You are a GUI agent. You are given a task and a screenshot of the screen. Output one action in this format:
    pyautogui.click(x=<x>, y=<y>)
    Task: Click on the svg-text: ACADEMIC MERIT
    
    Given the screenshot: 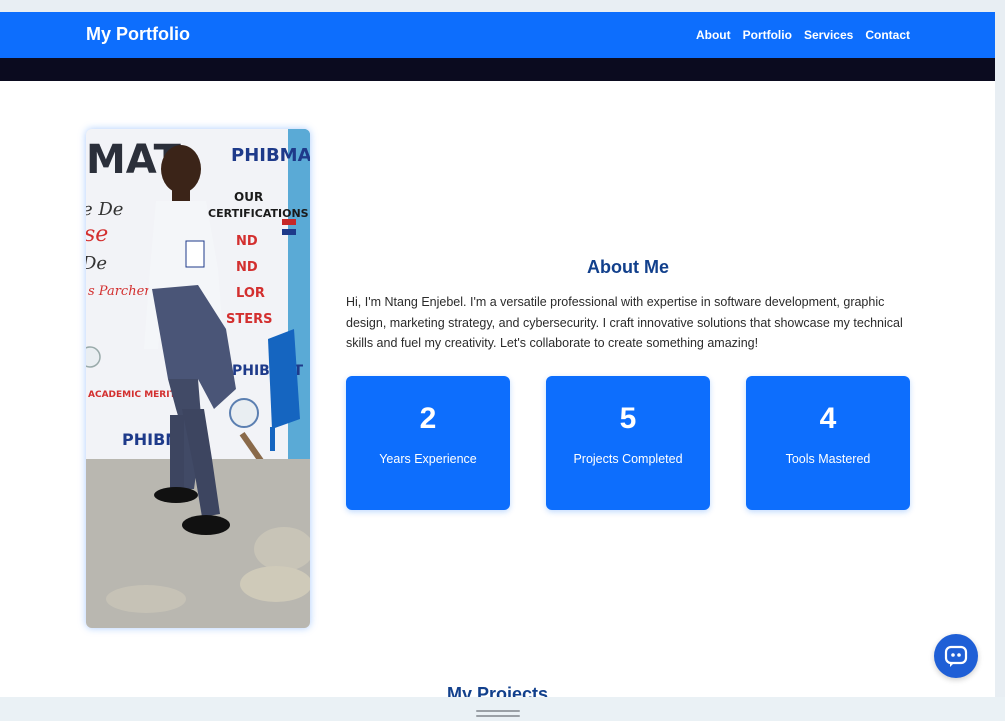 What is the action you would take?
    pyautogui.click(x=132, y=395)
    